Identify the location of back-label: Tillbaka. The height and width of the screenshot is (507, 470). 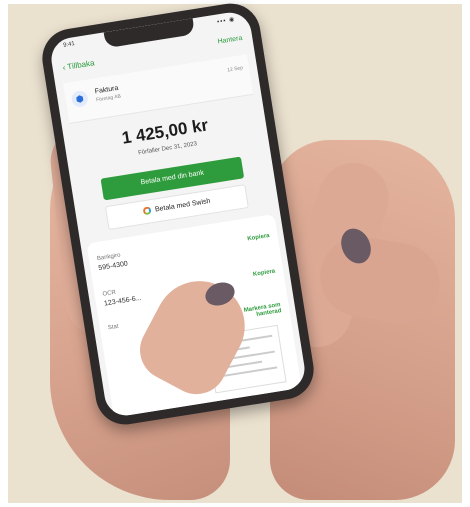
(81, 65).